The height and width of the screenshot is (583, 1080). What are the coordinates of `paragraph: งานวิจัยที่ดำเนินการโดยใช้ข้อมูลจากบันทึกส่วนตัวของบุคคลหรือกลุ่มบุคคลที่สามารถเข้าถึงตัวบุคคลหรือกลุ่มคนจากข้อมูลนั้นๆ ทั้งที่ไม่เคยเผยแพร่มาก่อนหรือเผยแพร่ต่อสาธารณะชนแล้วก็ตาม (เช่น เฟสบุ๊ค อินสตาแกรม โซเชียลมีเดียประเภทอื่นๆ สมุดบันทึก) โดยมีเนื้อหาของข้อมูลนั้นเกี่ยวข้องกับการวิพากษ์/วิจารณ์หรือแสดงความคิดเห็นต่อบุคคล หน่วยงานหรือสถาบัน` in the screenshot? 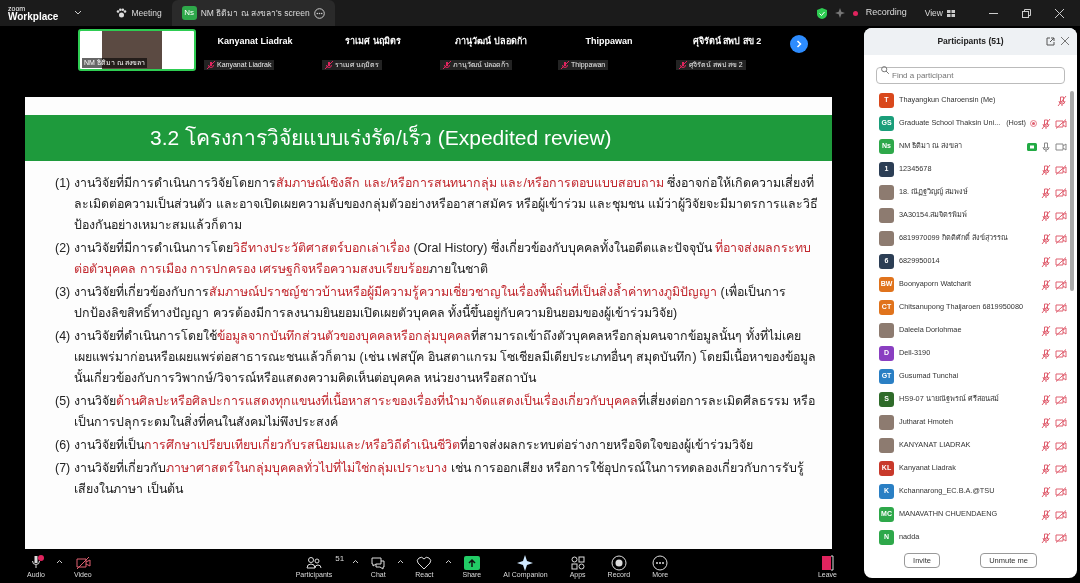 It's located at (446, 357).